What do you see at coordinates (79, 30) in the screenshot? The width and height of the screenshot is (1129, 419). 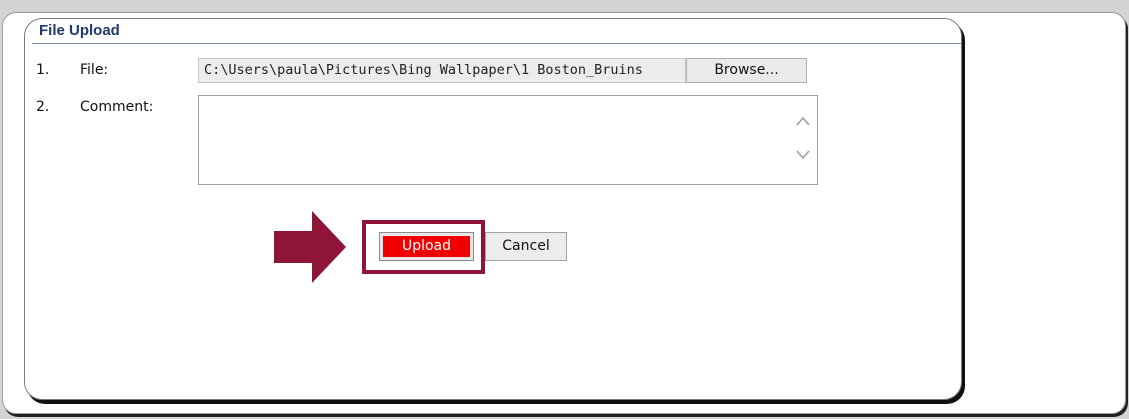 I see `panel-title: File Upload` at bounding box center [79, 30].